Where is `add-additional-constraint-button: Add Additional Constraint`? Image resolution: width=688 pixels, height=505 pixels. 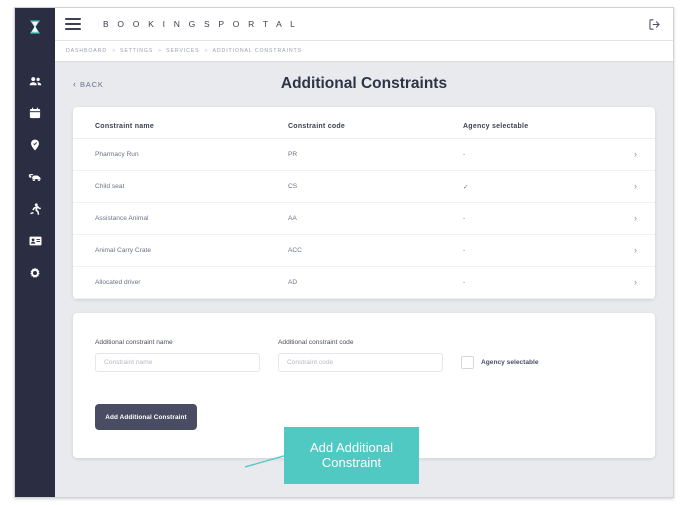 add-additional-constraint-button: Add Additional Constraint is located at coordinates (146, 417).